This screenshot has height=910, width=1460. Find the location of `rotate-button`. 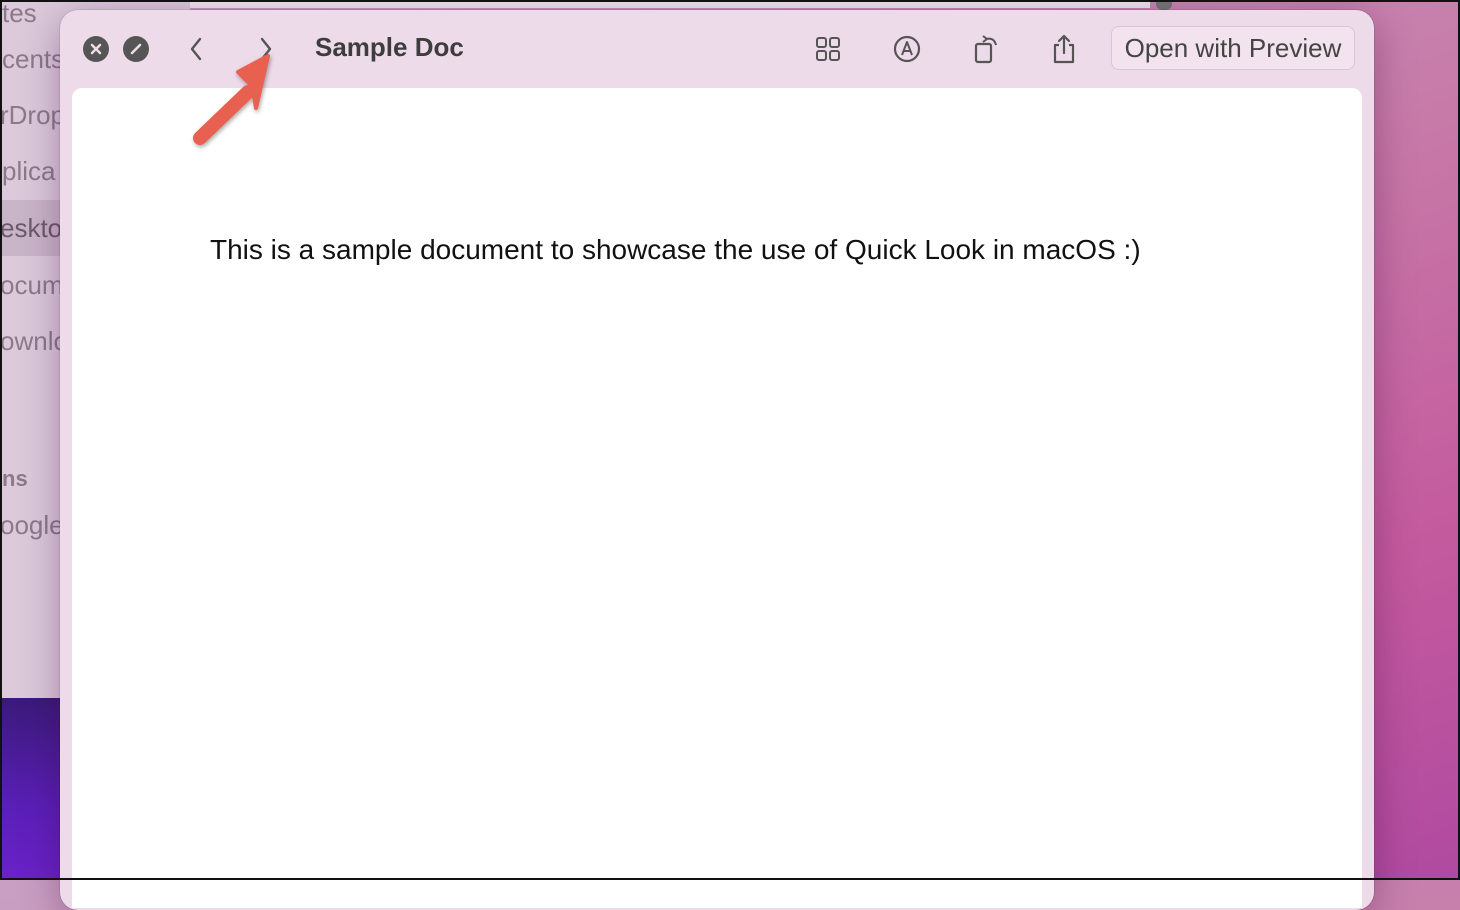

rotate-button is located at coordinates (987, 49).